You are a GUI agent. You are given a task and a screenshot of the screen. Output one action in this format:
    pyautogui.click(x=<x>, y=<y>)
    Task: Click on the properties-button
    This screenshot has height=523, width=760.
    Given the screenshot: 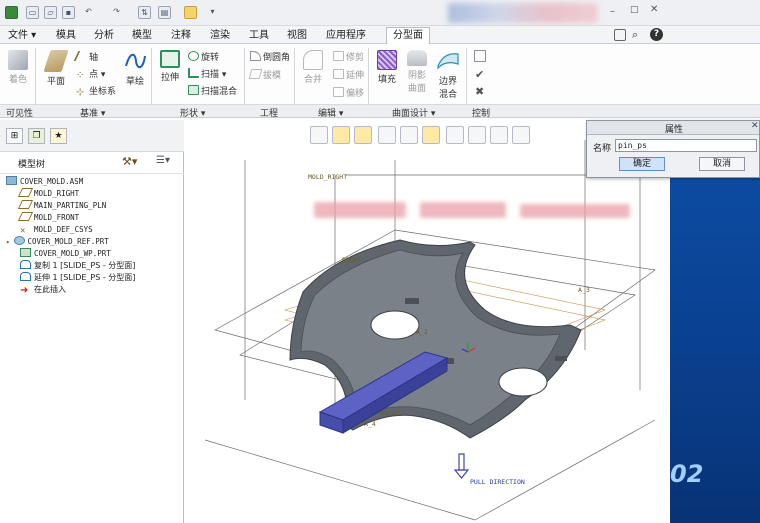 What is the action you would take?
    pyautogui.click(x=481, y=57)
    